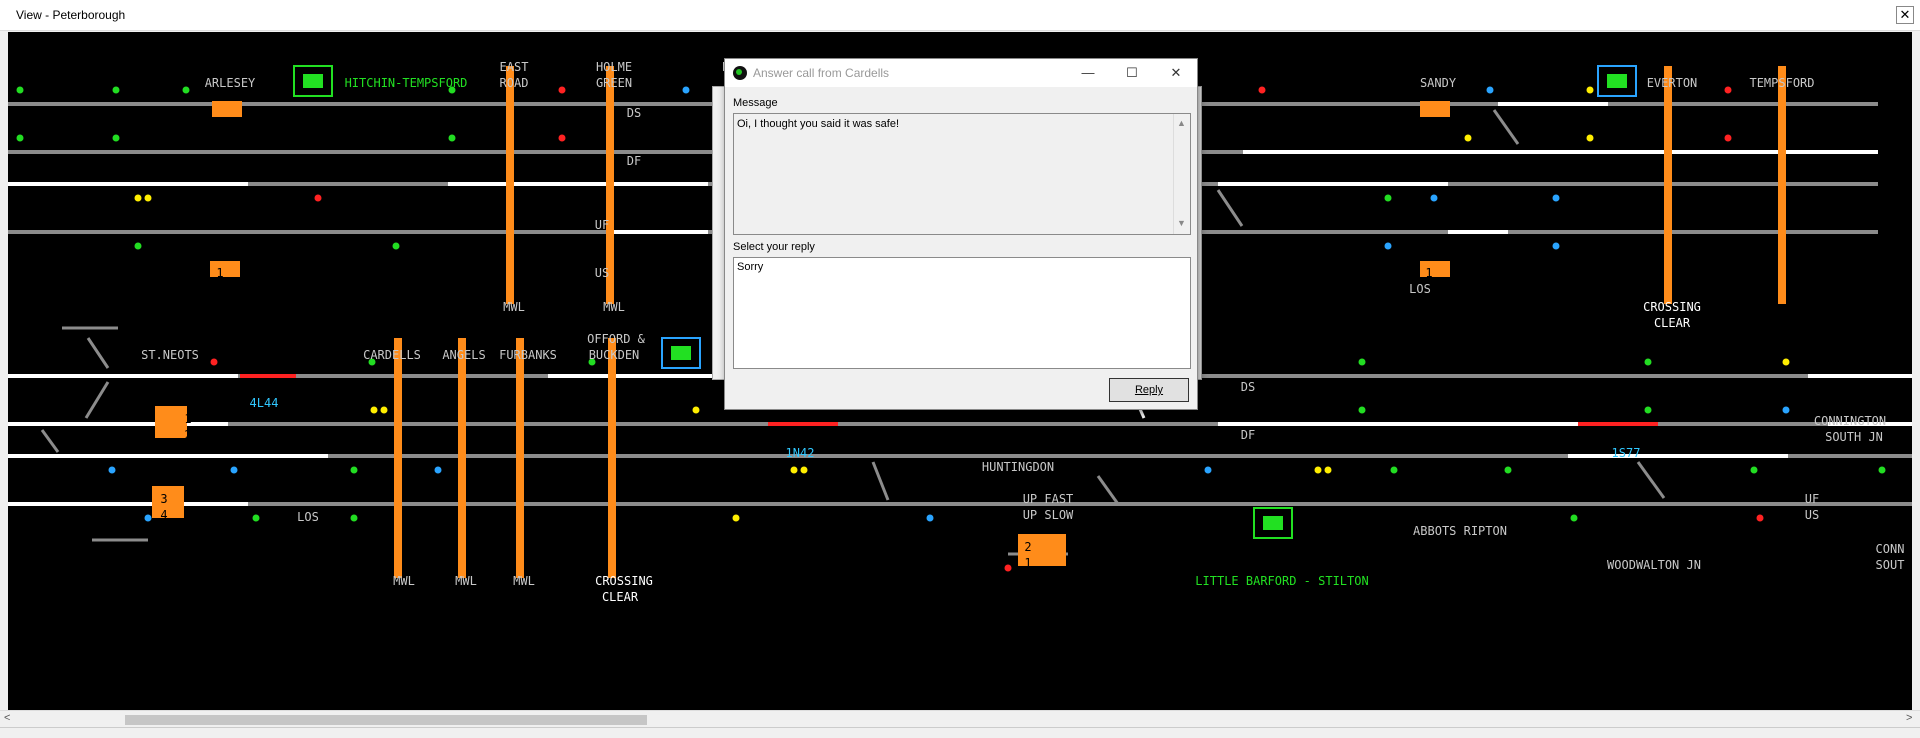 The height and width of the screenshot is (738, 1920). I want to click on panel-label: ROAD, so click(514, 83).